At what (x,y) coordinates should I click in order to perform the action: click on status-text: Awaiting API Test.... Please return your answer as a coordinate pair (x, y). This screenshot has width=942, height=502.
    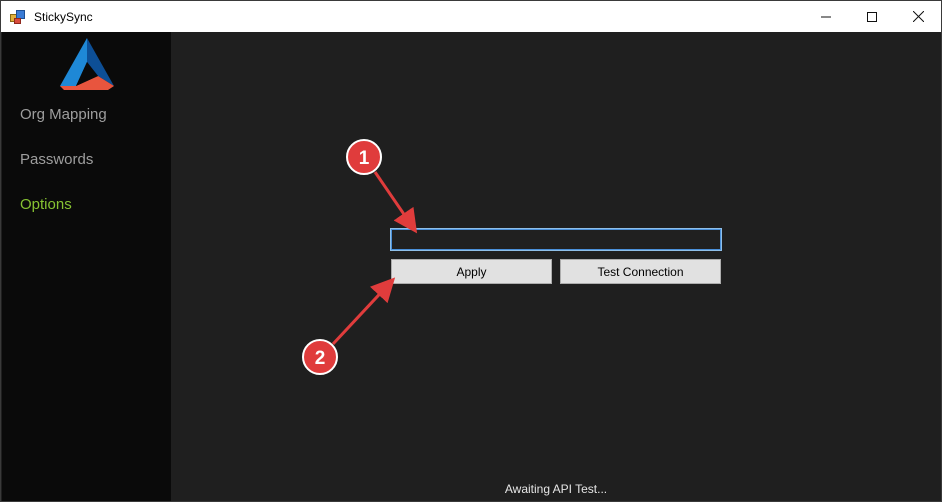
    Looking at the image, I should click on (556, 489).